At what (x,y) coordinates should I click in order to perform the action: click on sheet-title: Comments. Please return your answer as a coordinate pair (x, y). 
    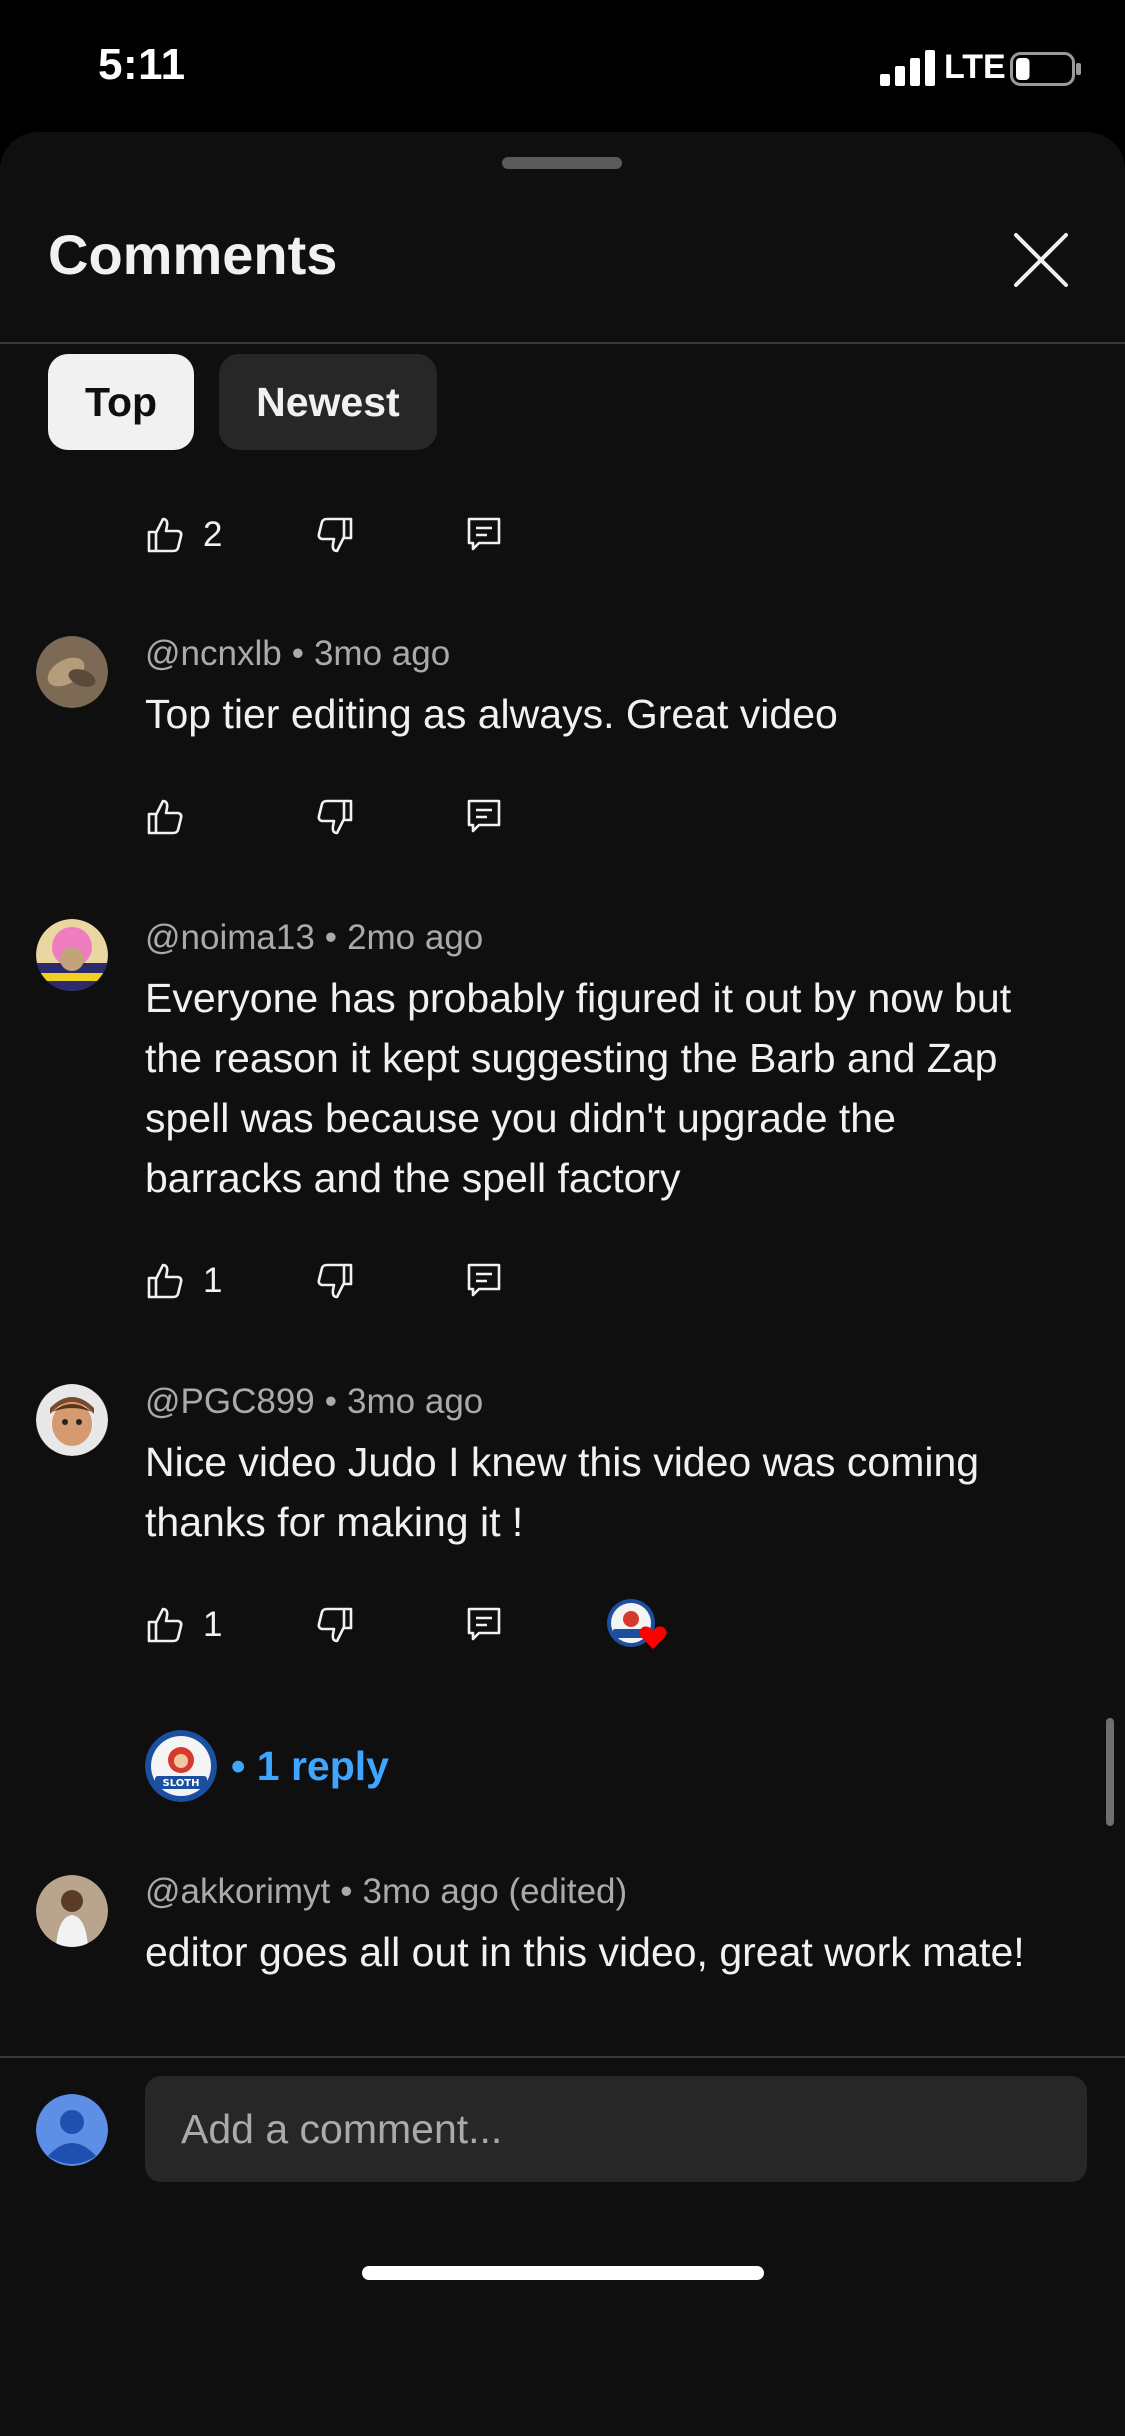
    Looking at the image, I should click on (193, 254).